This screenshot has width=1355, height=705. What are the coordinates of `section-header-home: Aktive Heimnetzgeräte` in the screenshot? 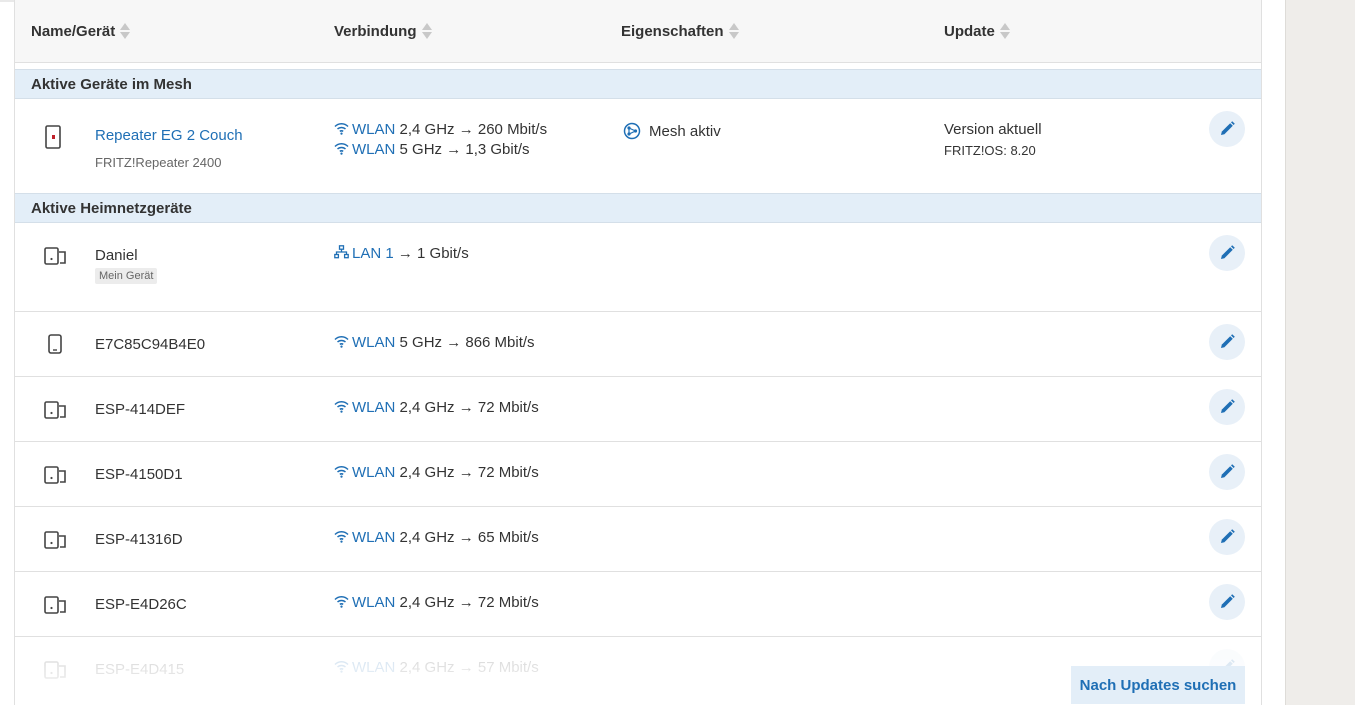 It's located at (638, 208).